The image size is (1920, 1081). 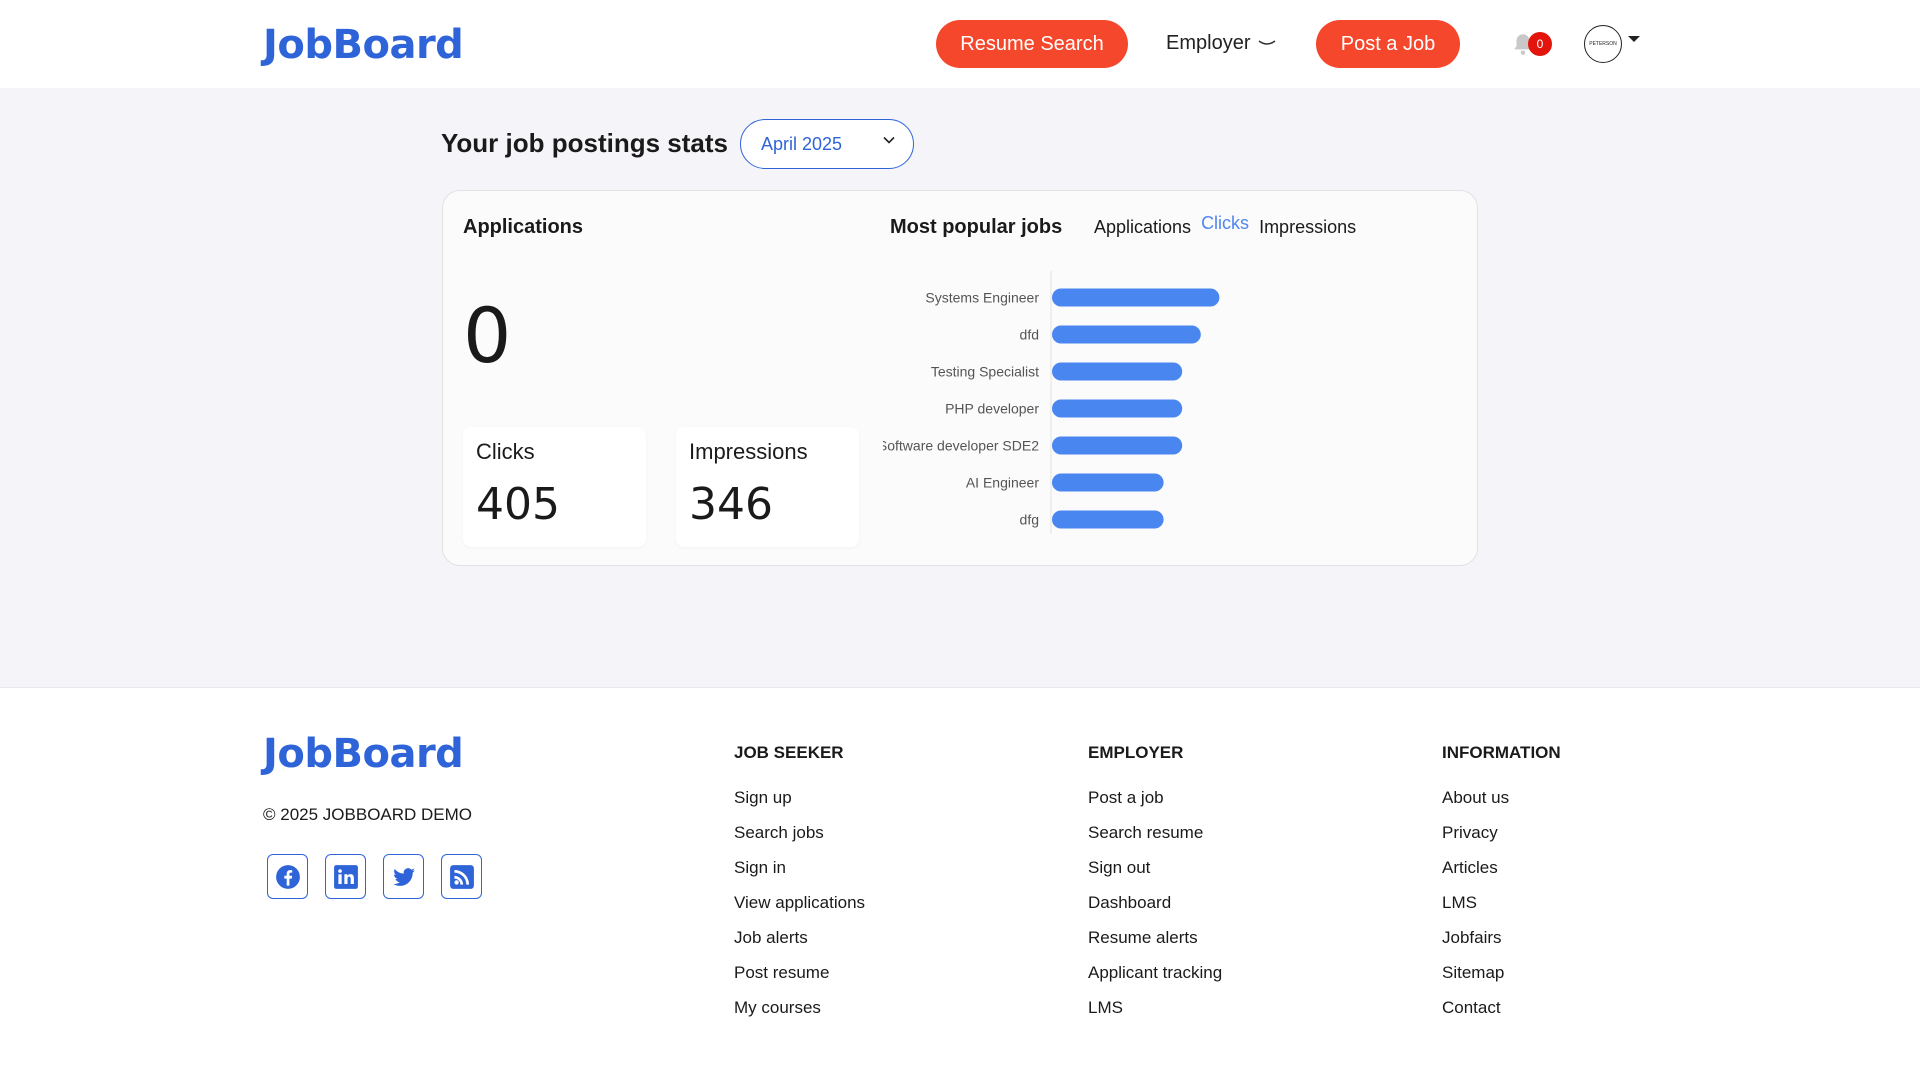 What do you see at coordinates (748, 451) in the screenshot?
I see `impressions-label: Impressions` at bounding box center [748, 451].